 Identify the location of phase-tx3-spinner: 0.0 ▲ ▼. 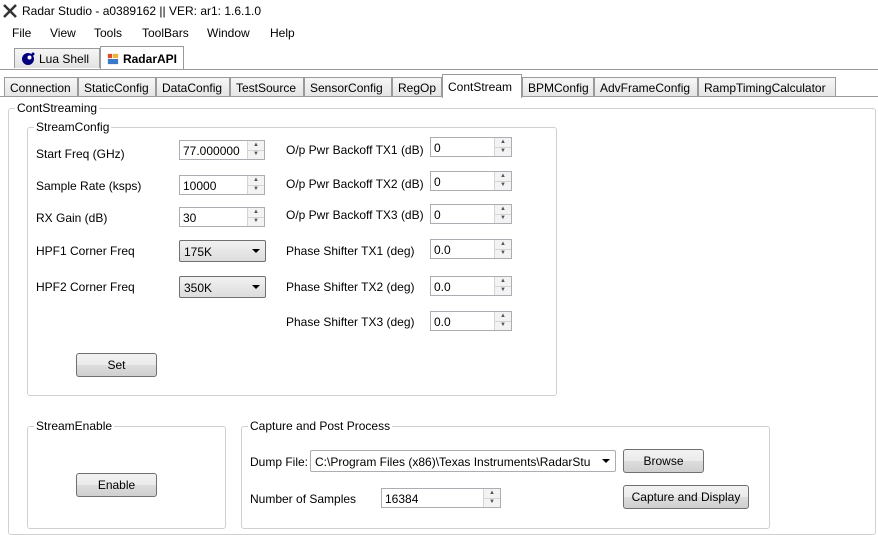
(471, 321).